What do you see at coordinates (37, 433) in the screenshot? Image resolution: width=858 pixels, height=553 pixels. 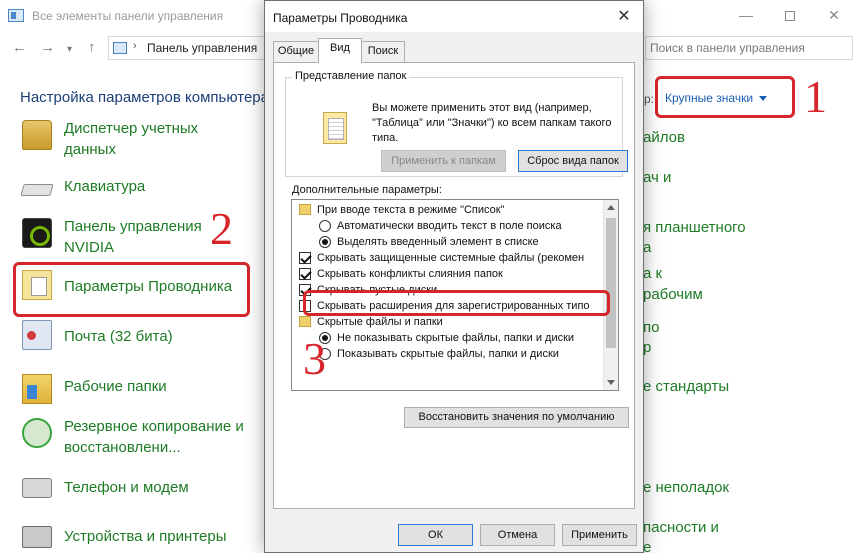 I see `backup-icon` at bounding box center [37, 433].